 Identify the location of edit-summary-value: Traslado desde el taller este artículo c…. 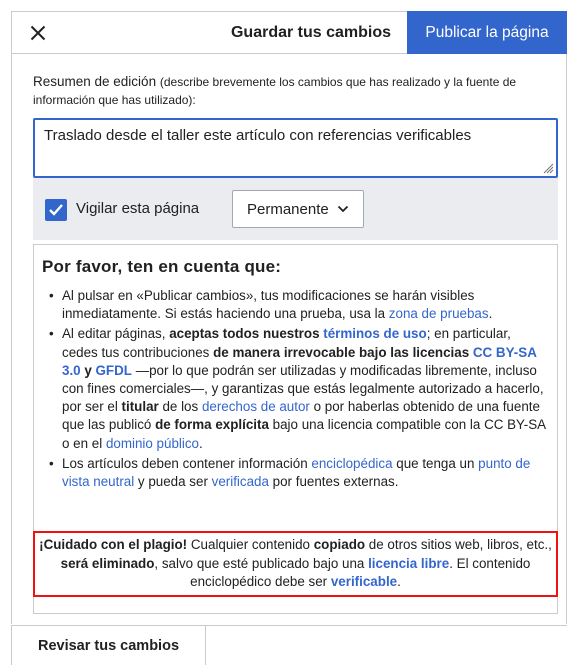
(258, 135).